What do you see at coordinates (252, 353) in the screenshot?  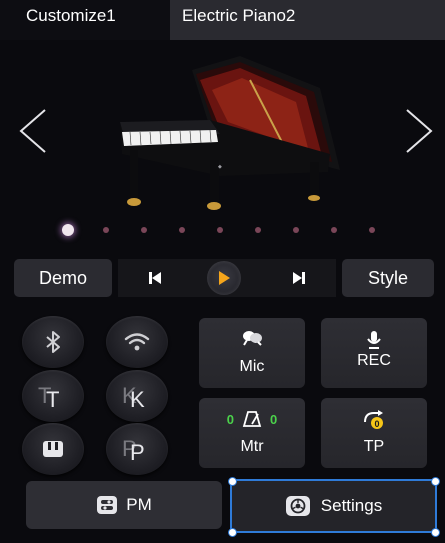 I see `mic-button: Mic` at bounding box center [252, 353].